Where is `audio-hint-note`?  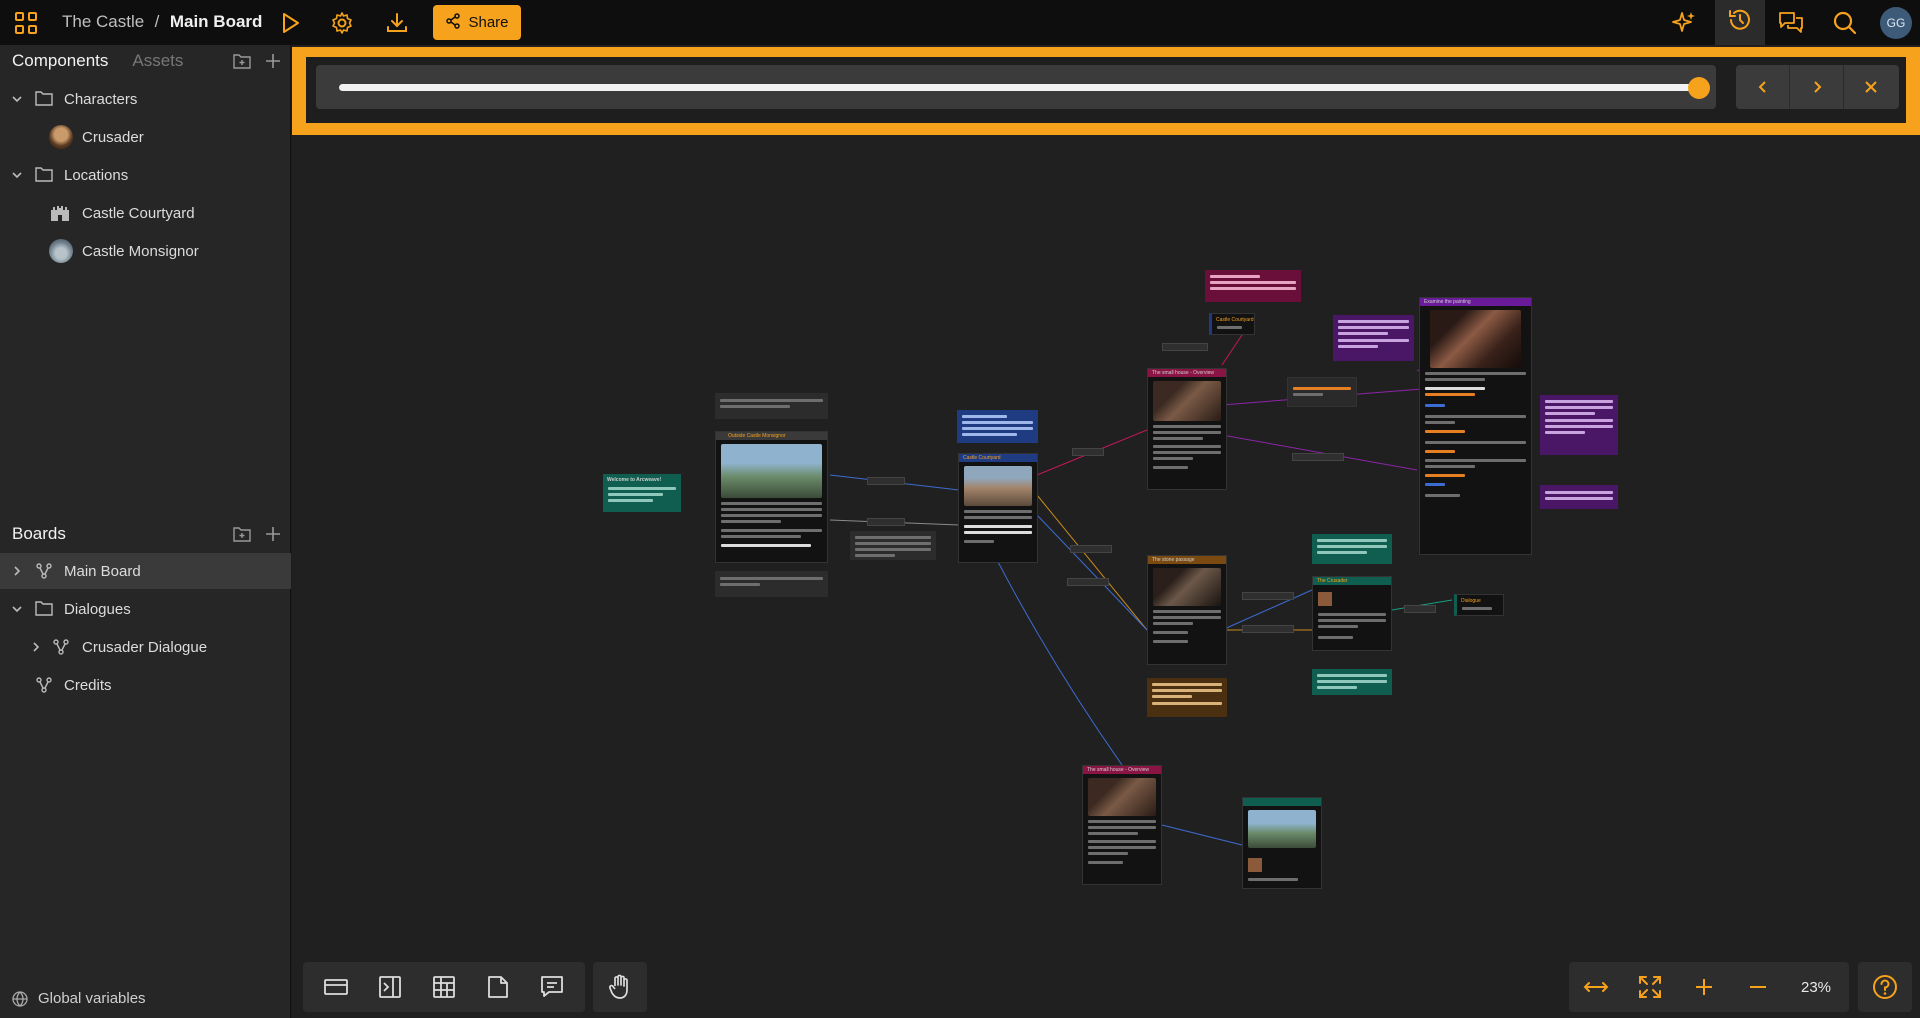
audio-hint-note is located at coordinates (1187, 697).